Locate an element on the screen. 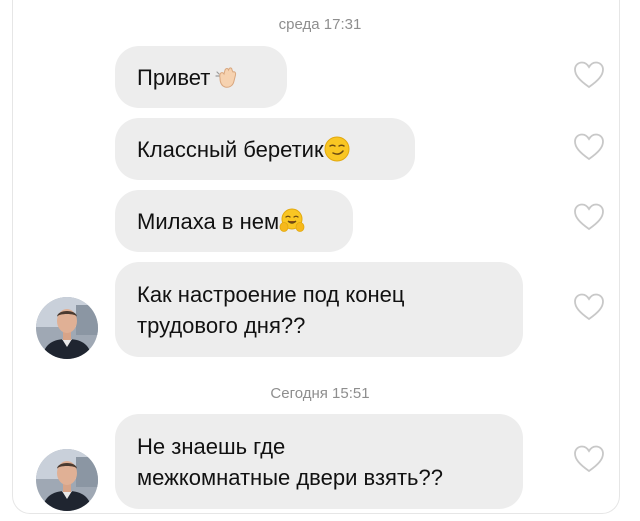 The image size is (640, 521). date-separator: среда 17:31 is located at coordinates (320, 24).